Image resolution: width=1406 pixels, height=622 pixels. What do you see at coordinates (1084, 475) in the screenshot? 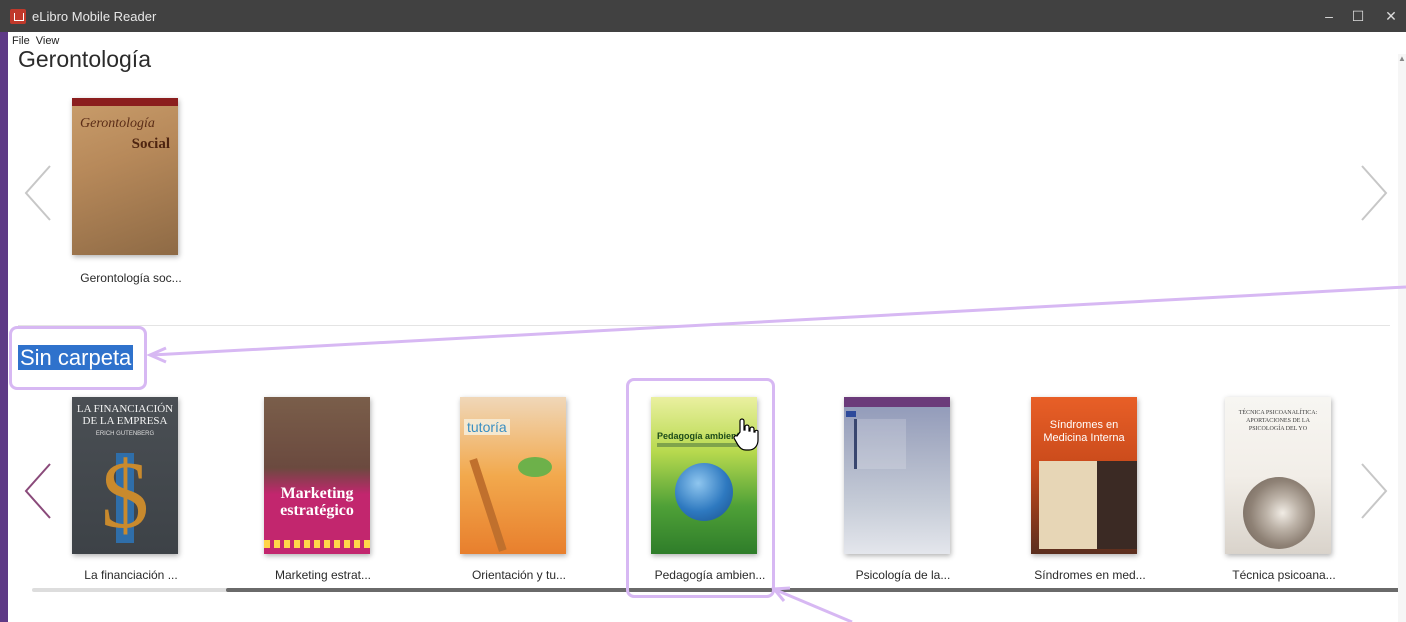
I see `book-cover: Síndromes en Medicina Interna` at bounding box center [1084, 475].